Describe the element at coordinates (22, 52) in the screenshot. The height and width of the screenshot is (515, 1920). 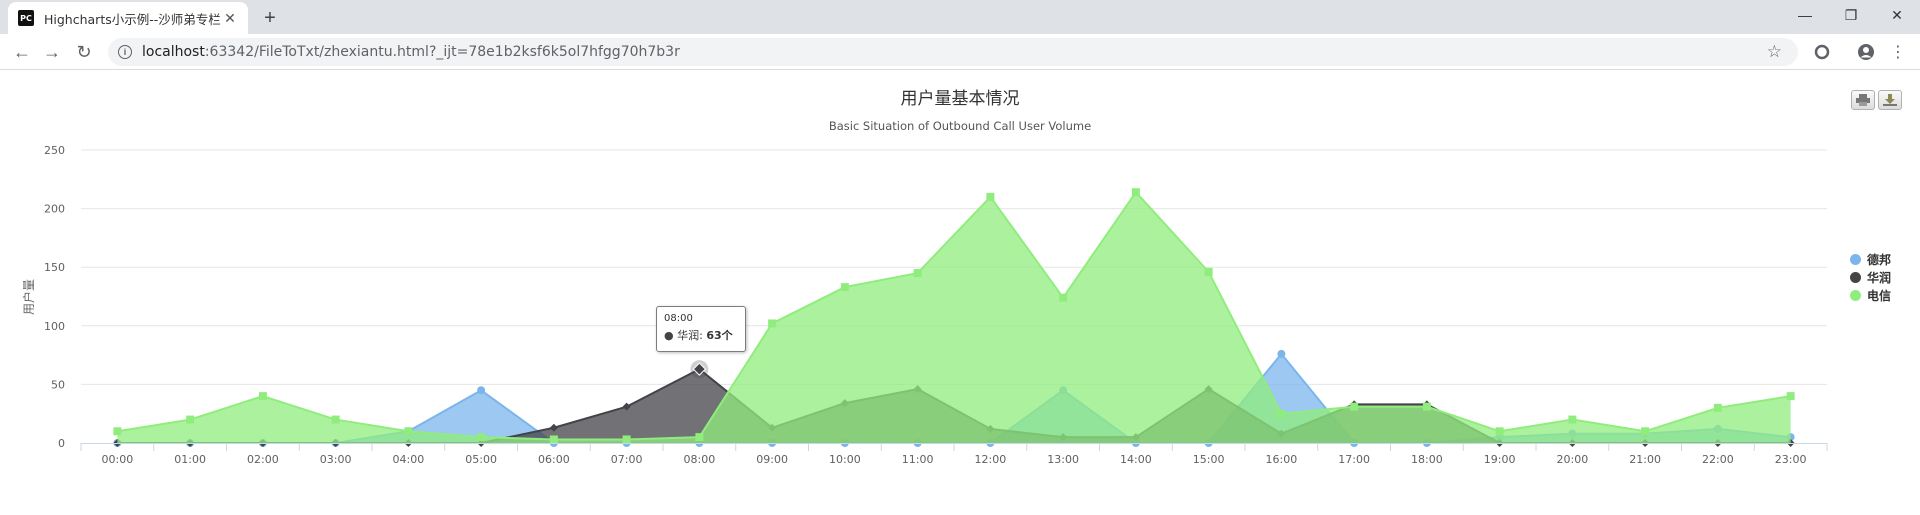
I see `back-icon: ←` at that location.